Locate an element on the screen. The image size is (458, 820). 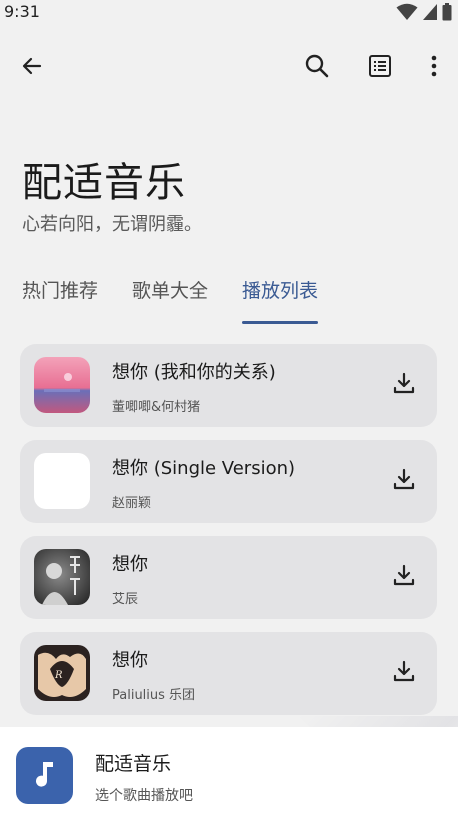
back-button is located at coordinates (32, 68).